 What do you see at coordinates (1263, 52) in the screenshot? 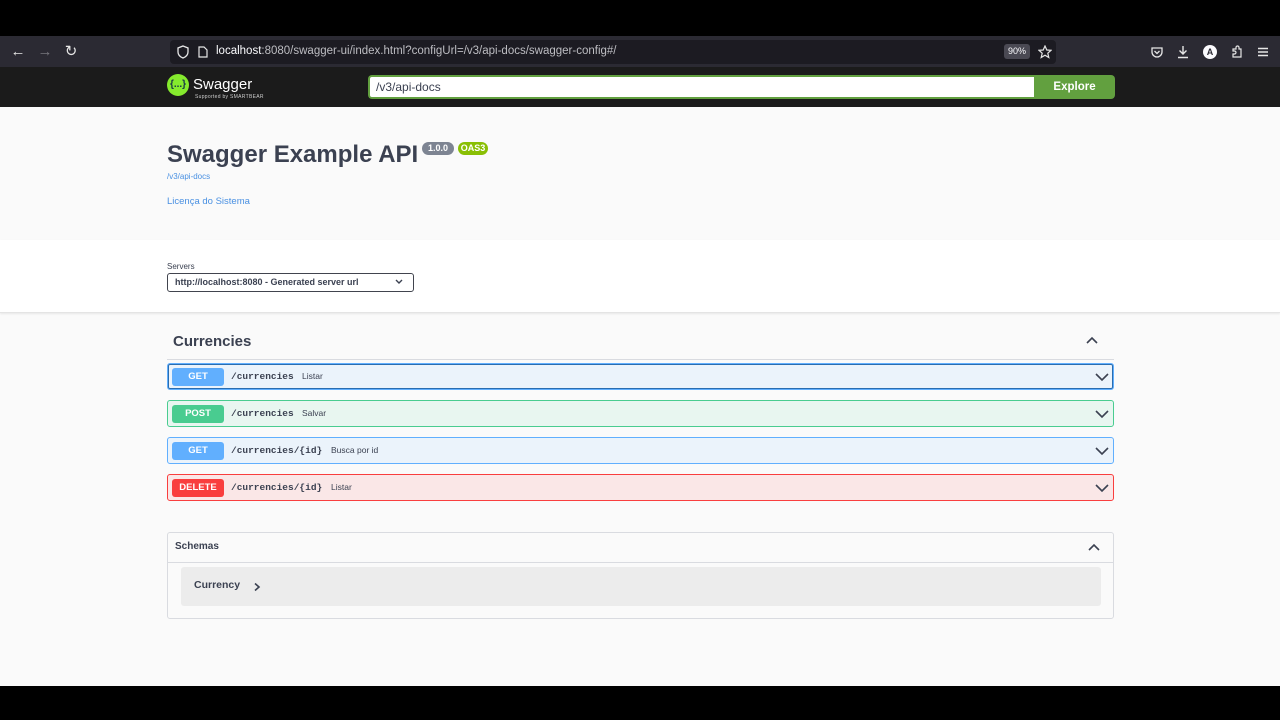
I see `menu-icon` at bounding box center [1263, 52].